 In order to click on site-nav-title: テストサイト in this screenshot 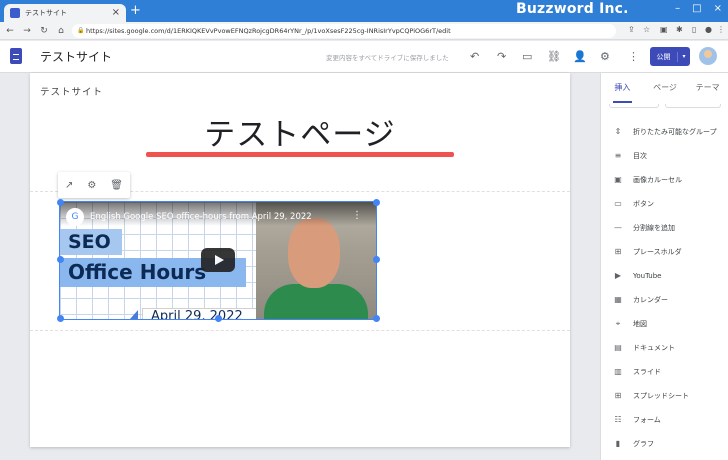, I will do `click(71, 91)`.